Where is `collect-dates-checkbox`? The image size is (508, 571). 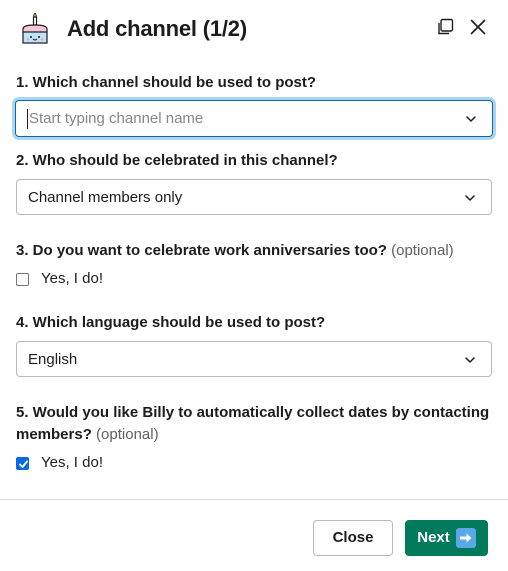
collect-dates-checkbox is located at coordinates (22, 463).